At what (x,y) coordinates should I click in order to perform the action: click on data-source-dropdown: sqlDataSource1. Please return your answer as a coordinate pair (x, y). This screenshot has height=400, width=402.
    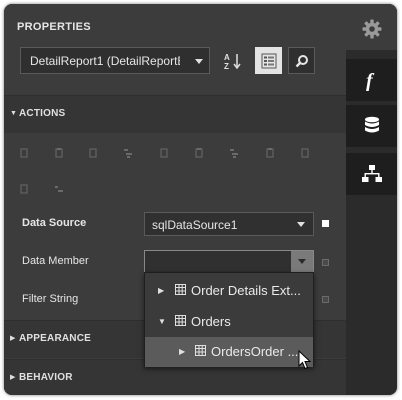
    Looking at the image, I should click on (229, 224).